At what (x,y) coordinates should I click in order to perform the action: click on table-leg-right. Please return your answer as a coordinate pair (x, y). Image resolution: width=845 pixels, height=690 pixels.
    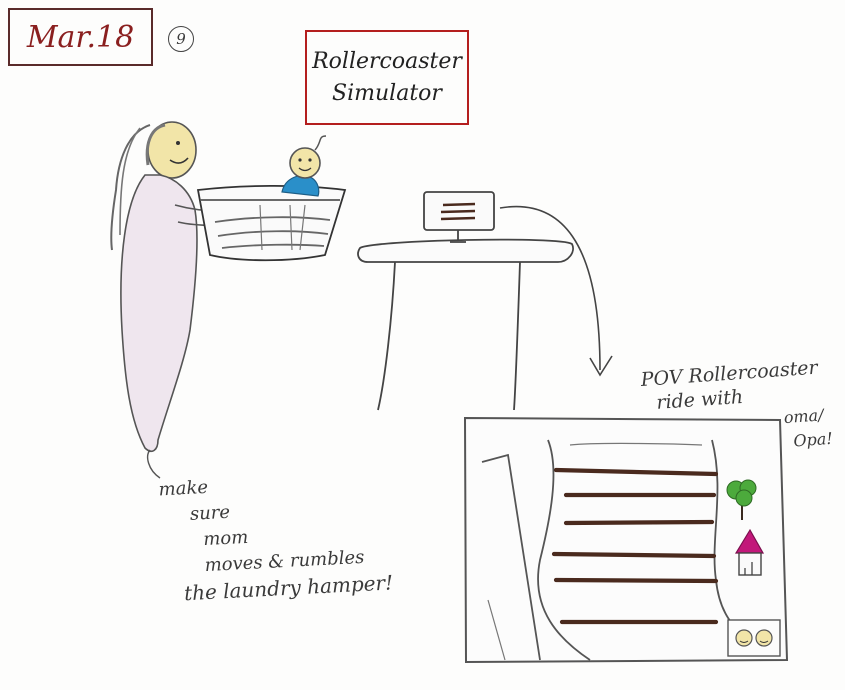
    Looking at the image, I should click on (517, 336).